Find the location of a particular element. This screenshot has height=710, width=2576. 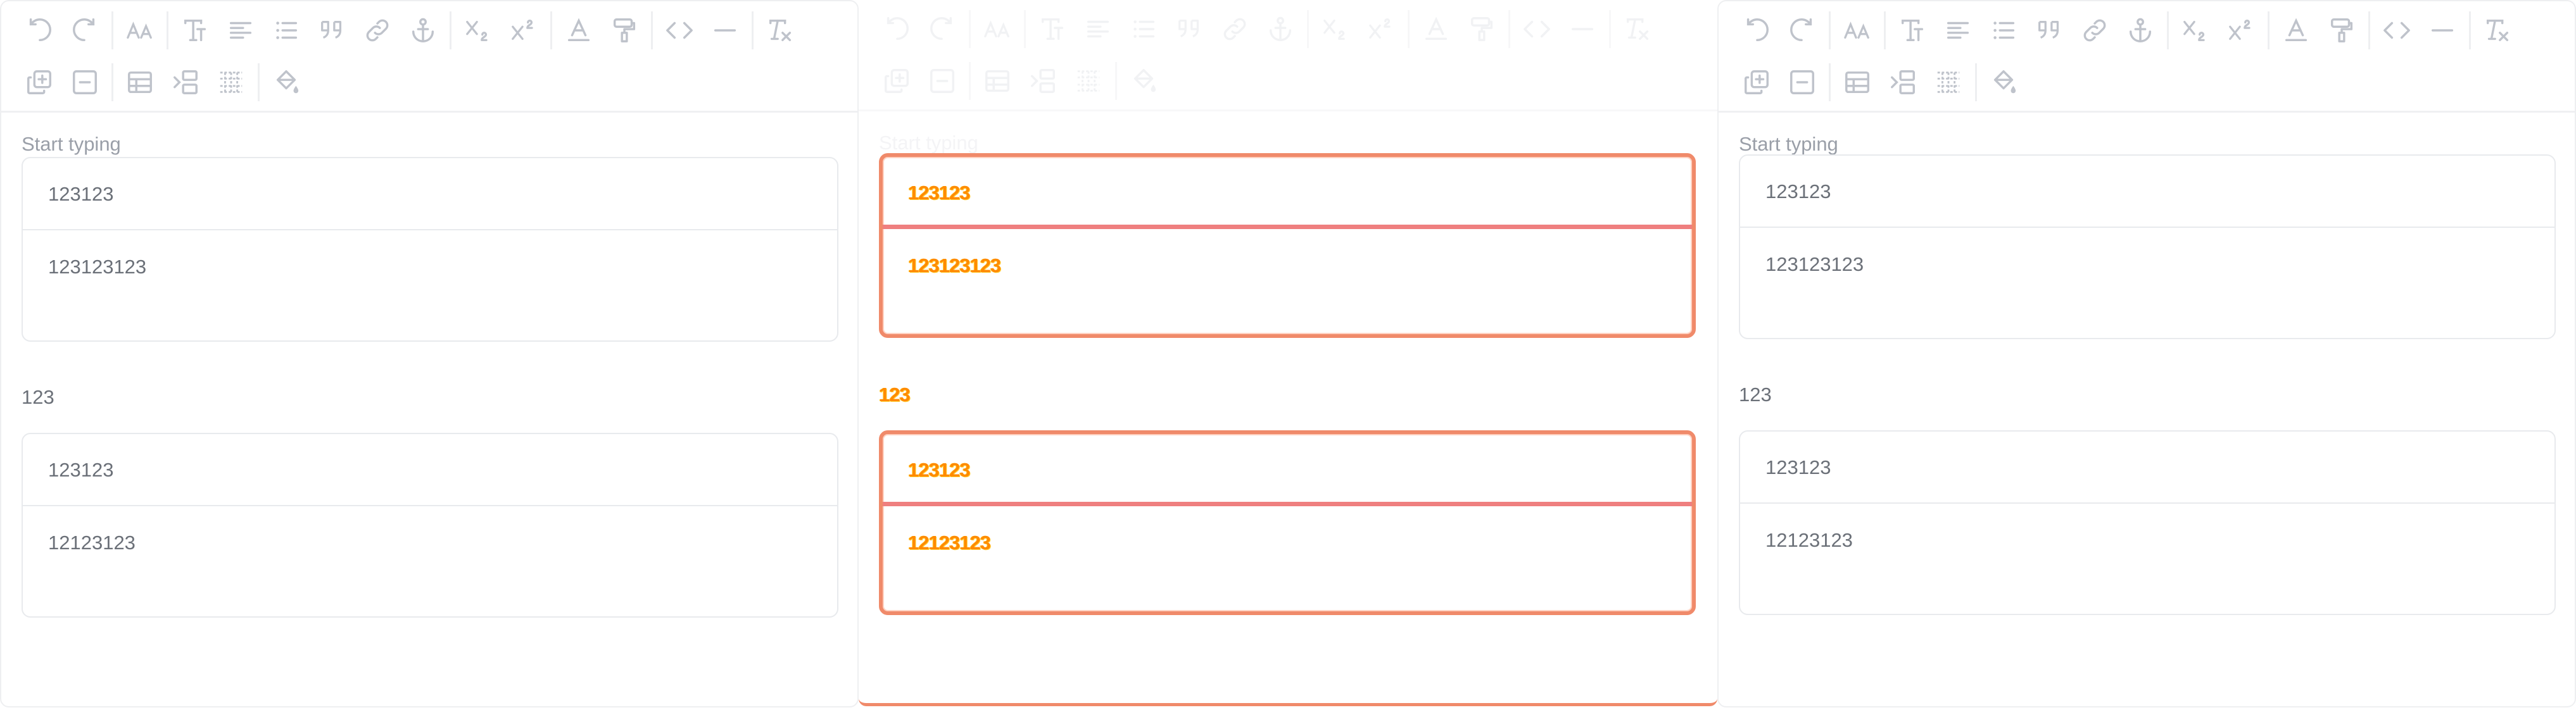

table-1-diff: 123123 123123123 is located at coordinates (1287, 245).